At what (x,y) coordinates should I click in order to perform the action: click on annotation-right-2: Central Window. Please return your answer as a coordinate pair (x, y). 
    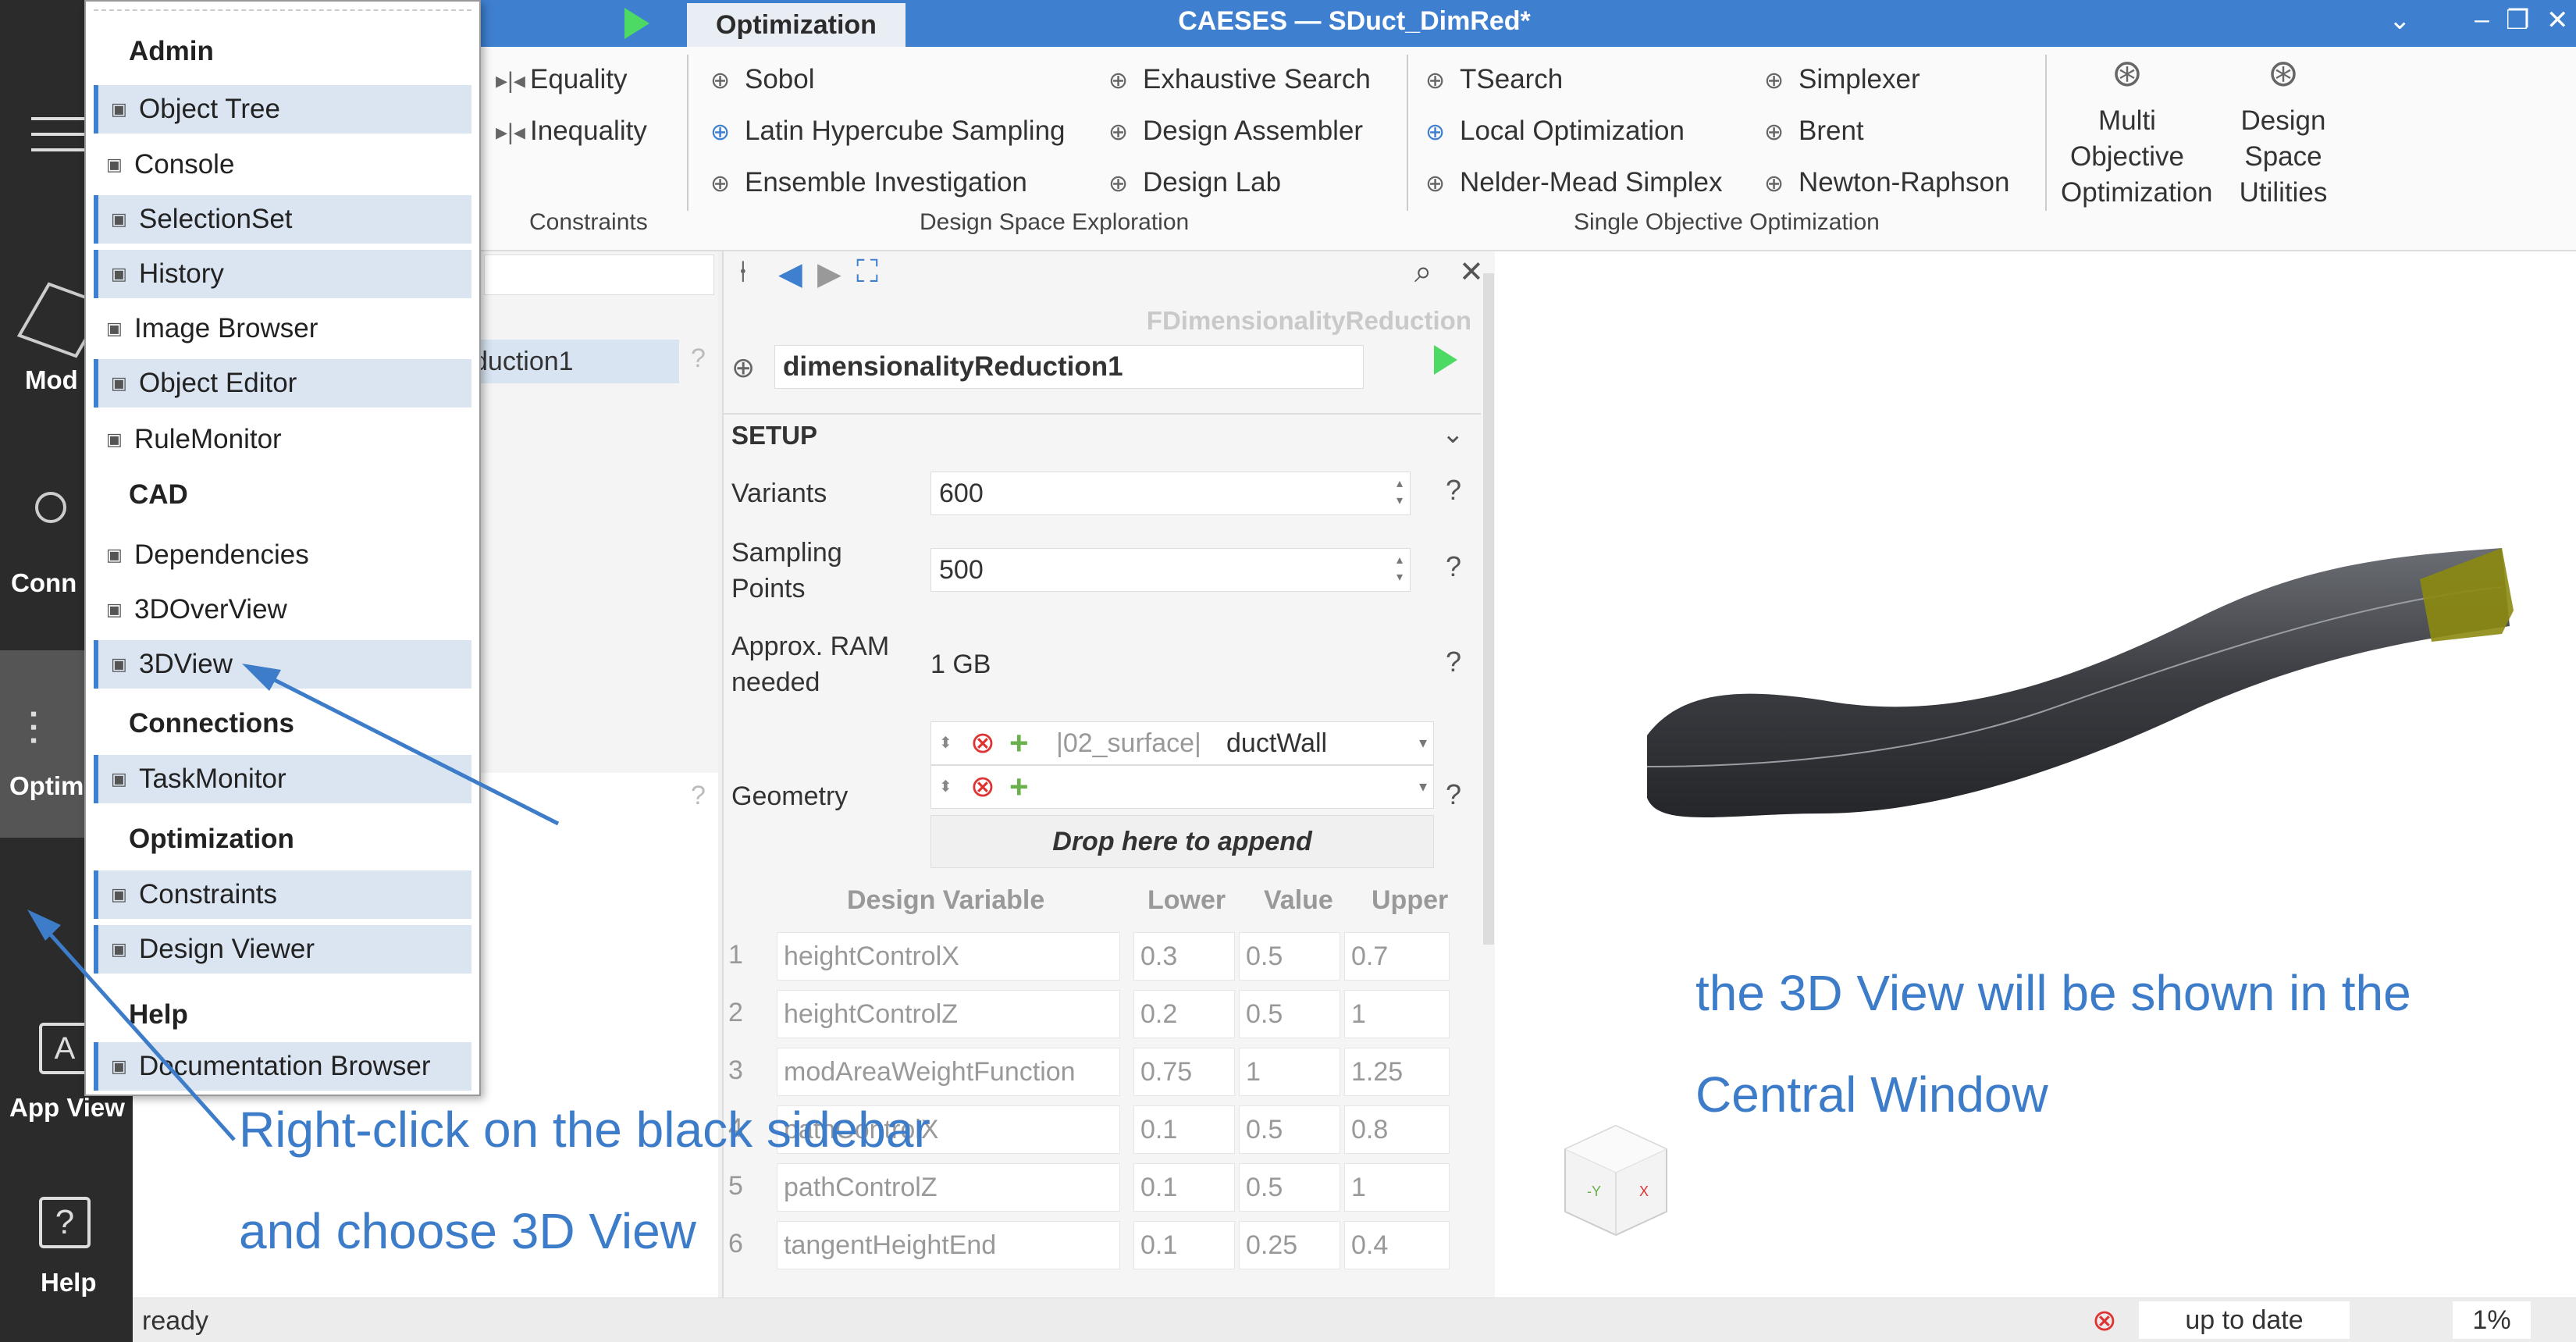
    Looking at the image, I should click on (1871, 1094).